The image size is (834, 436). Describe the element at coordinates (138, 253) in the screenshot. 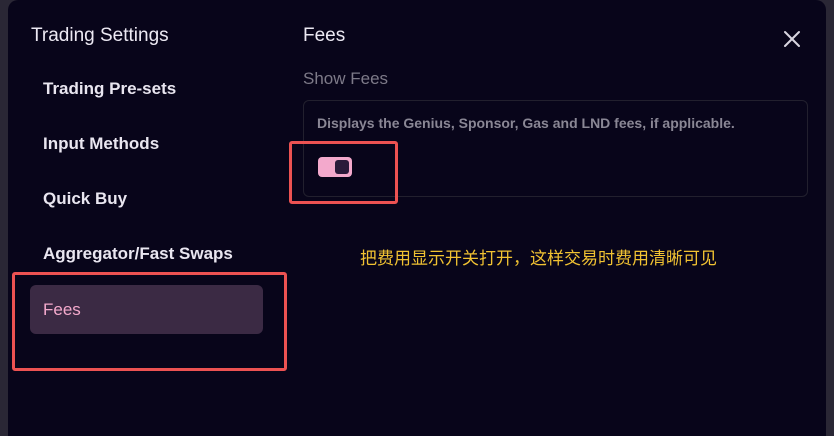

I see `sidebar-item-label: Aggregator/Fast Swaps` at that location.